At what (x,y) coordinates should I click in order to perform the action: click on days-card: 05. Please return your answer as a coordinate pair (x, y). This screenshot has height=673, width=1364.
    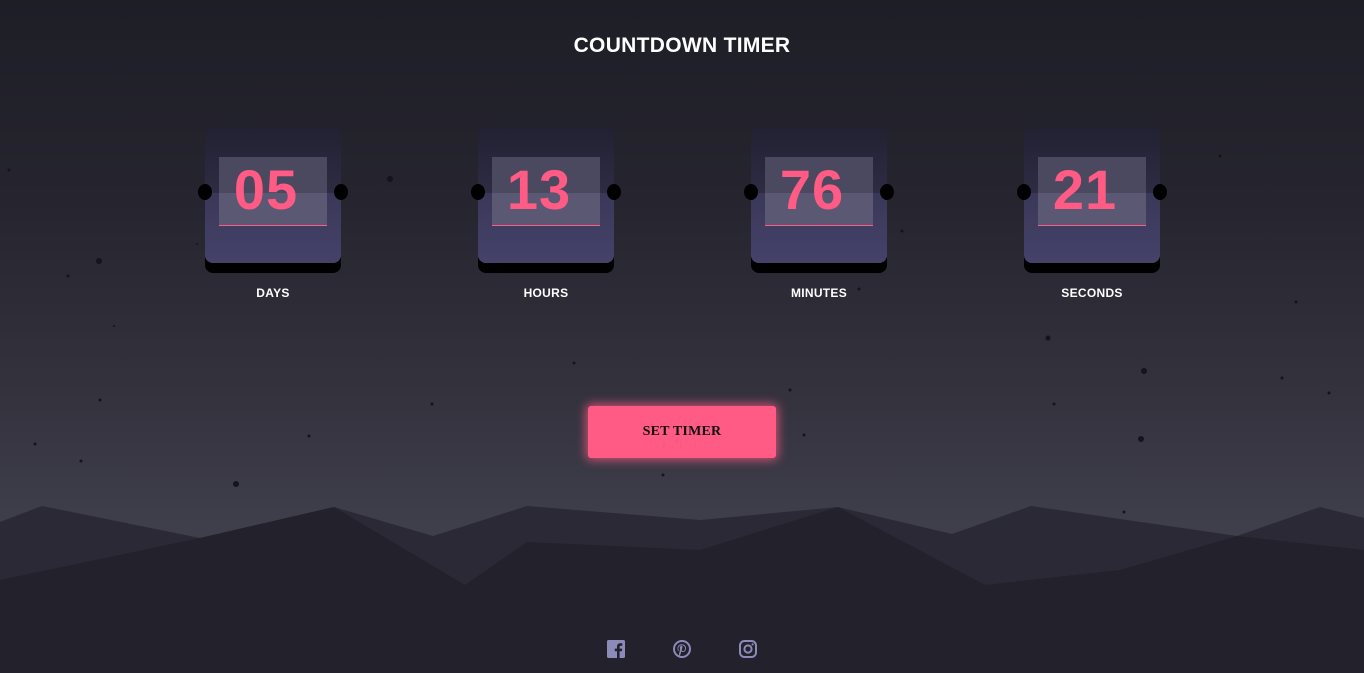
    Looking at the image, I should click on (273, 200).